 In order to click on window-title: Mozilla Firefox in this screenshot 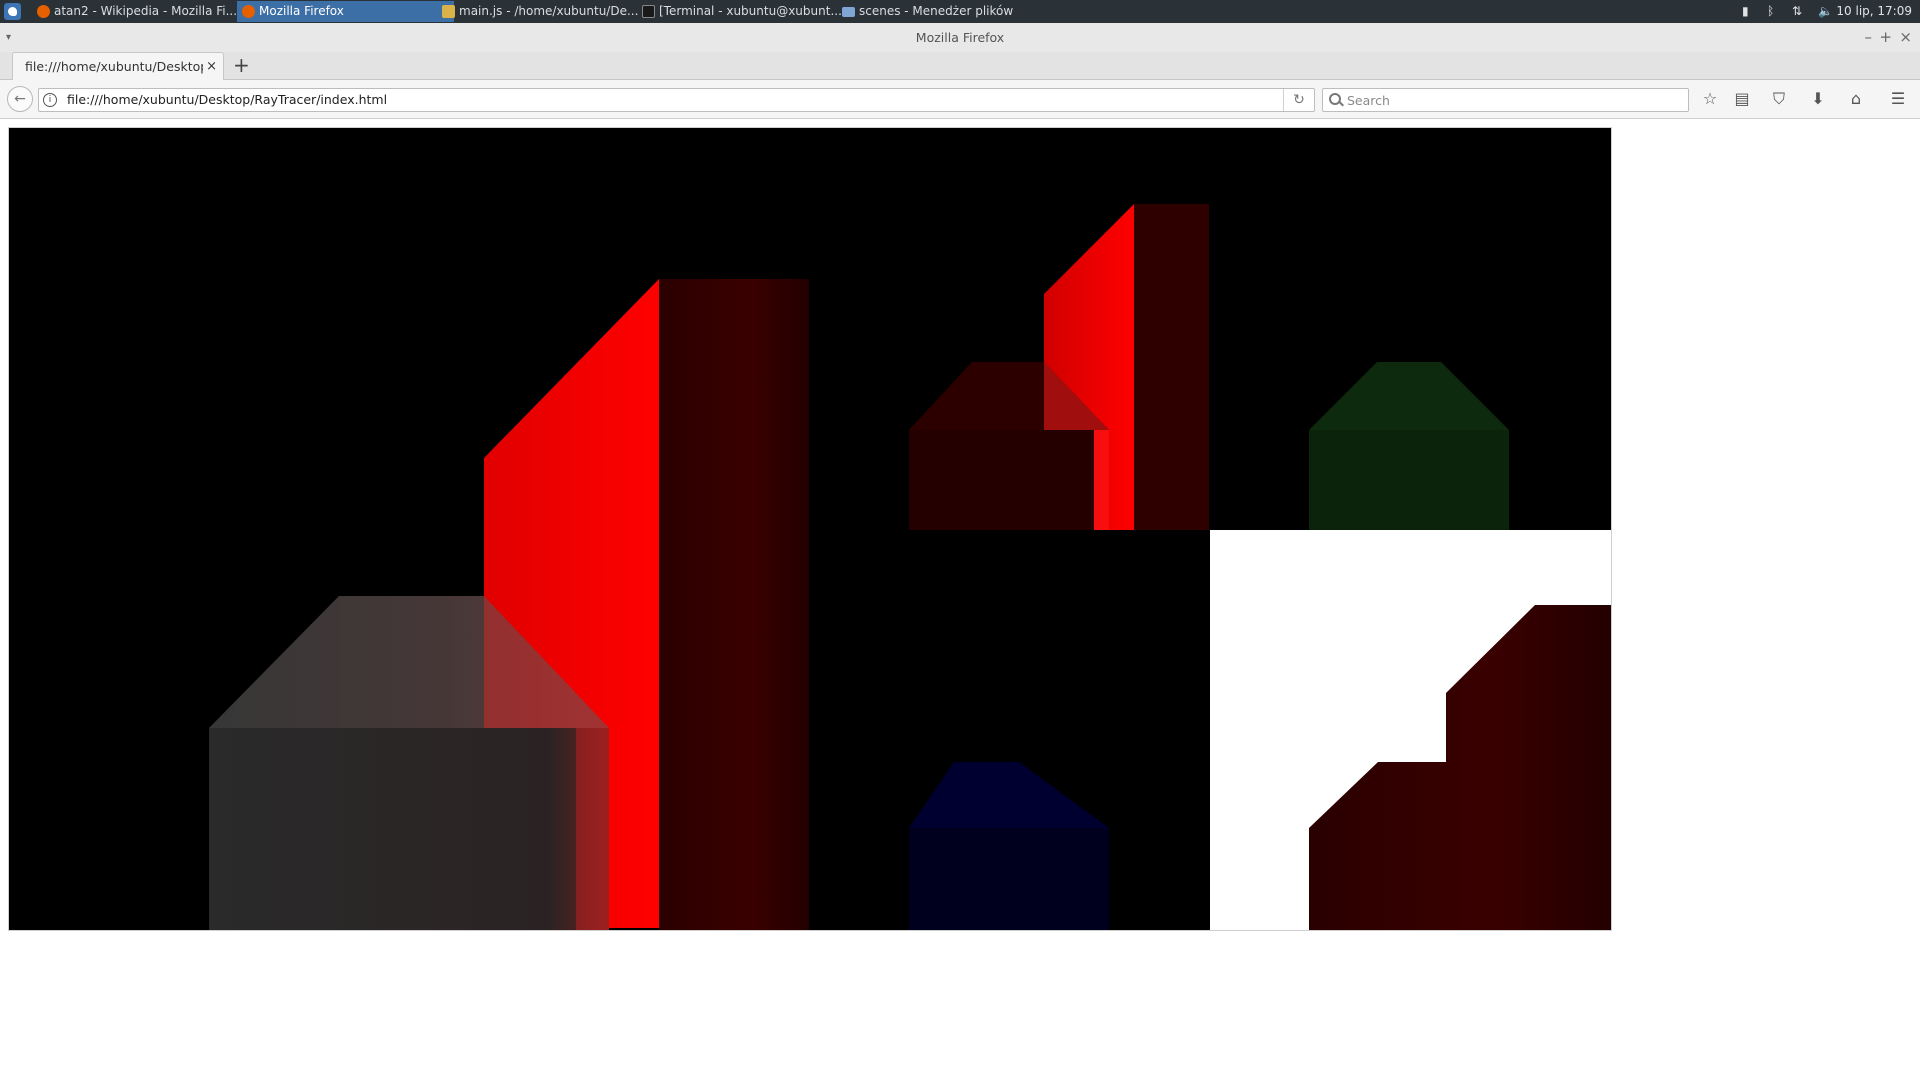, I will do `click(960, 37)`.